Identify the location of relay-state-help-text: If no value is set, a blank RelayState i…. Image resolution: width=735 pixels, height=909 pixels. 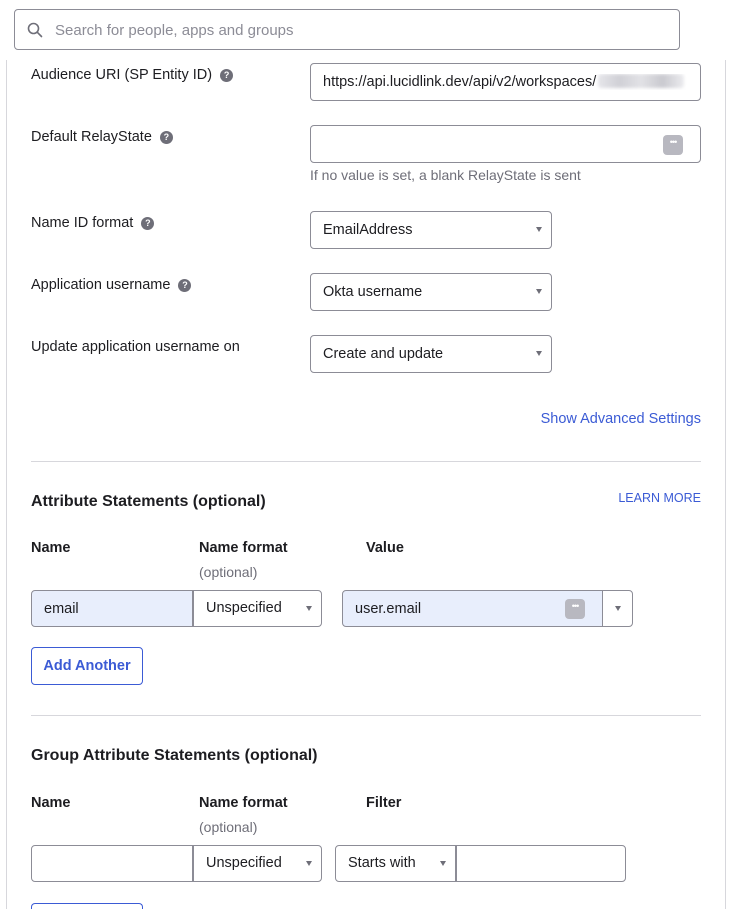
(445, 175).